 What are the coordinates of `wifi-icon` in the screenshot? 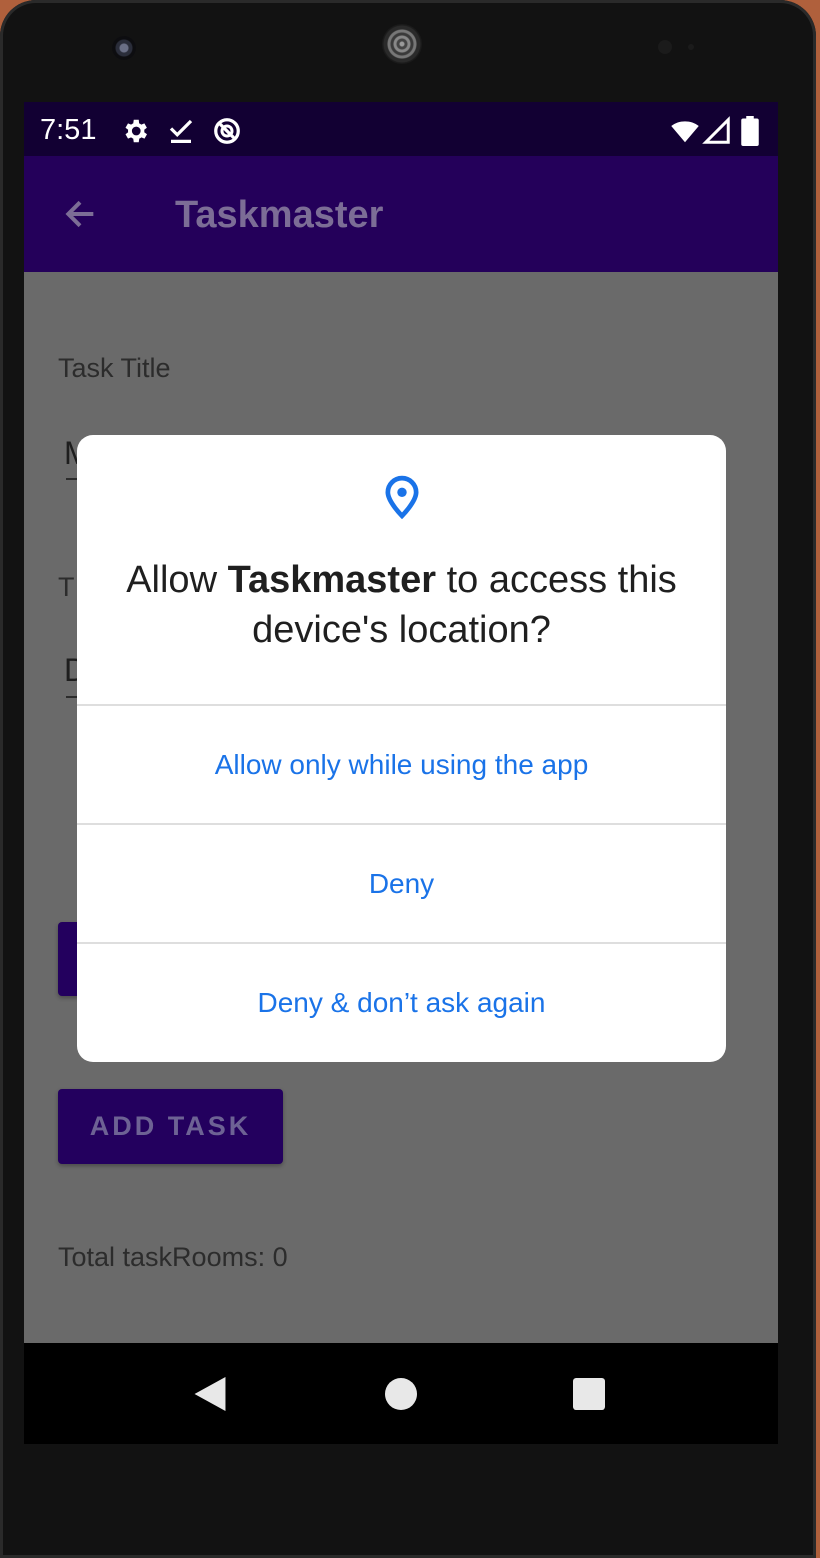 It's located at (685, 132).